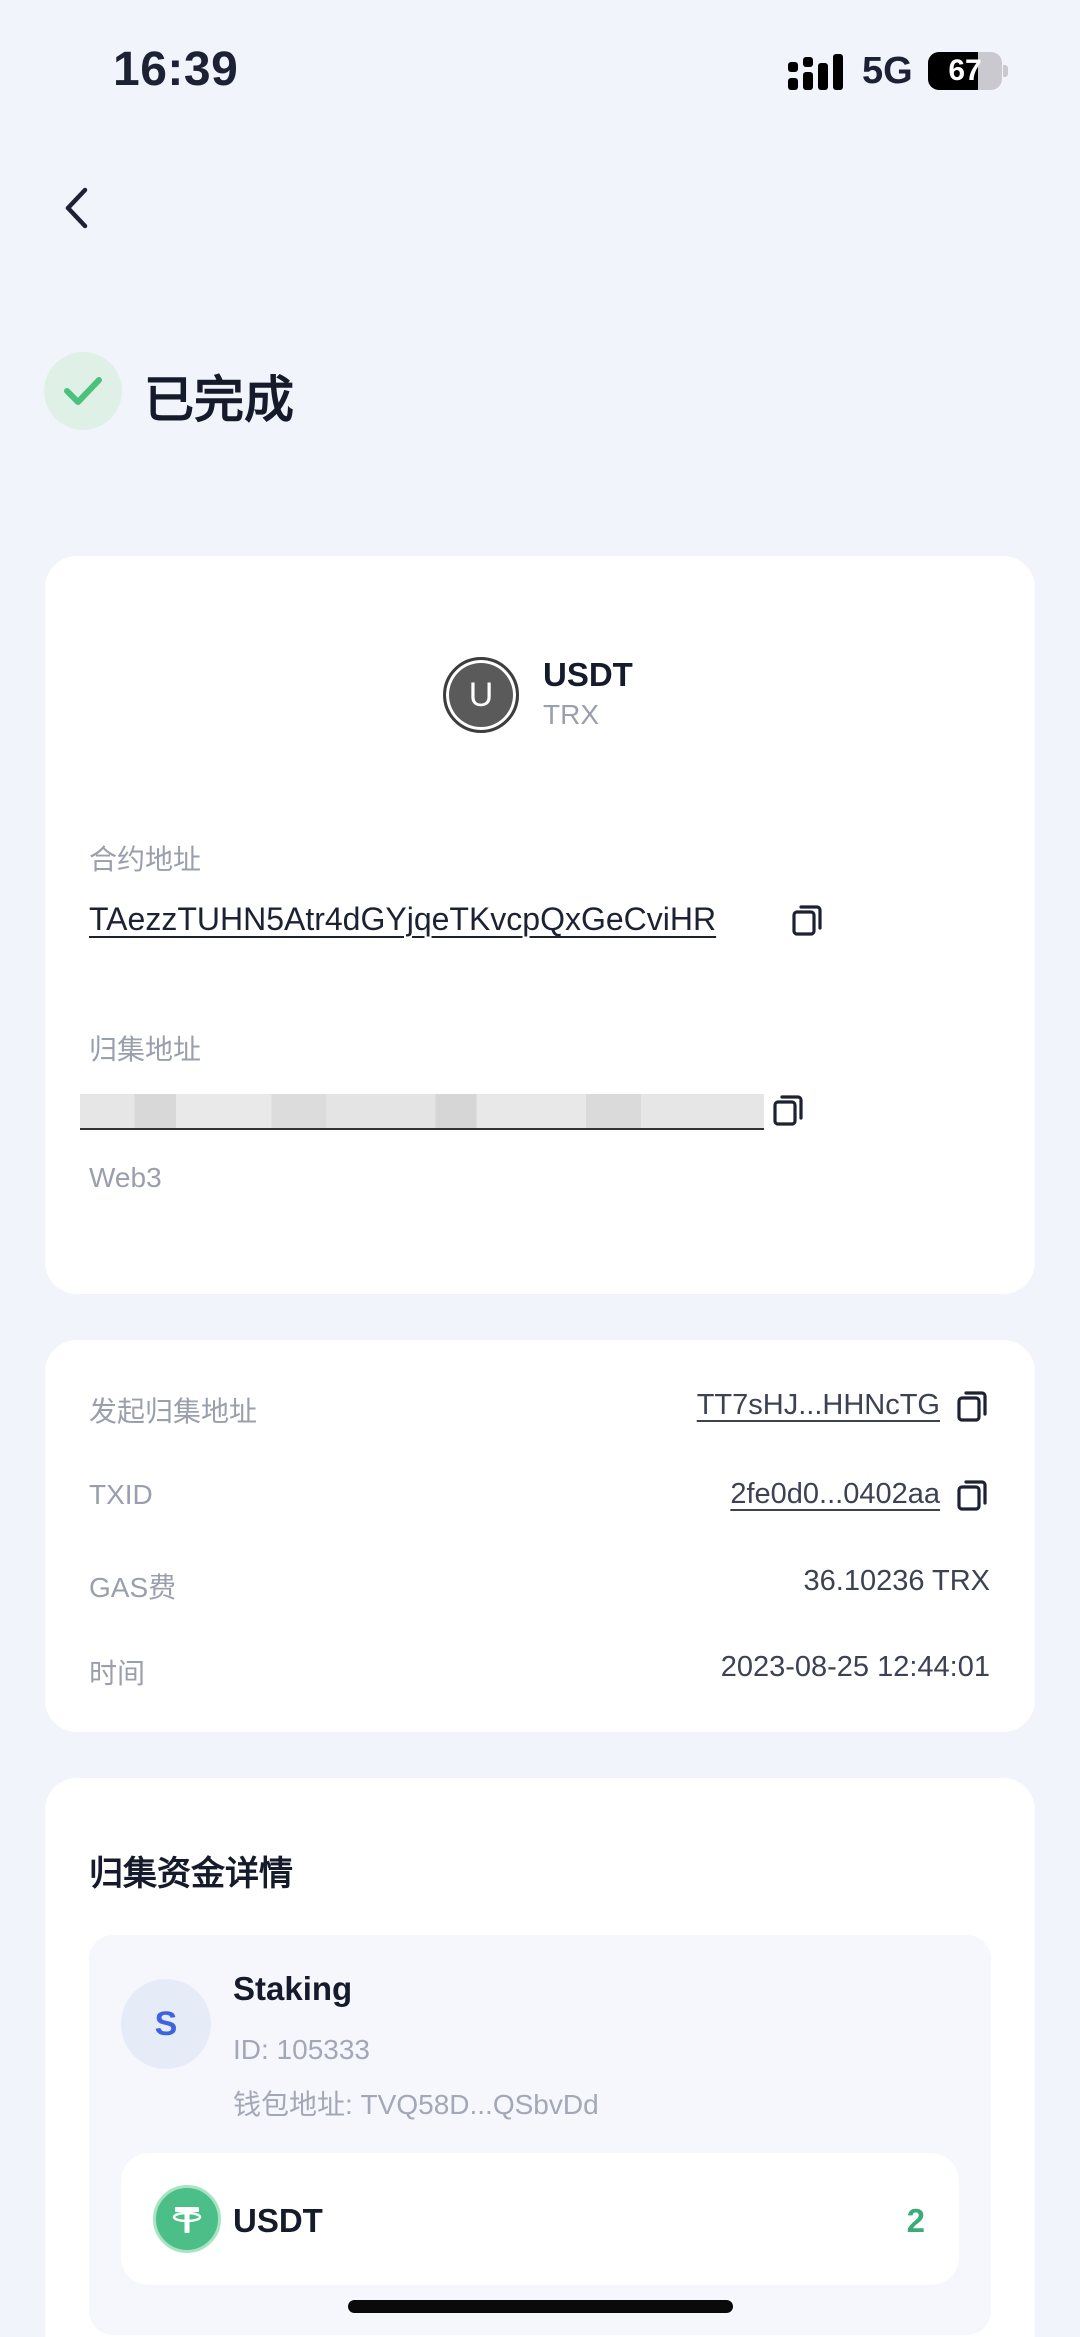 This screenshot has width=1080, height=2337. I want to click on check-icon, so click(83, 391).